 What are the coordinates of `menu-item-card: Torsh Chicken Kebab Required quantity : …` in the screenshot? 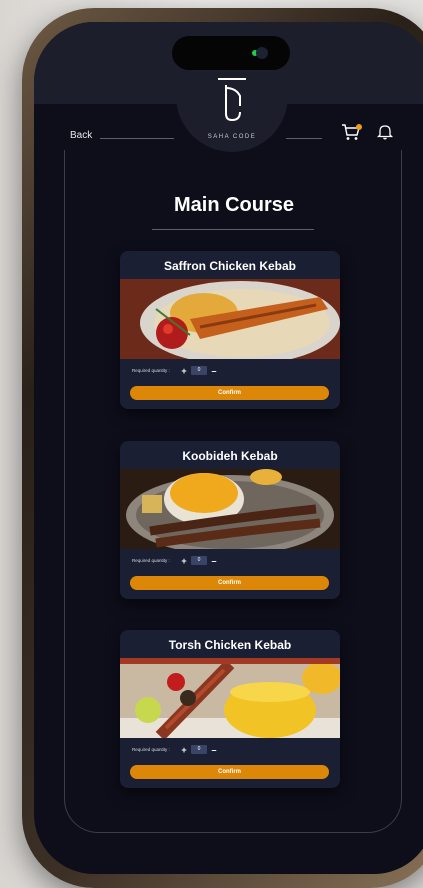 It's located at (230, 709).